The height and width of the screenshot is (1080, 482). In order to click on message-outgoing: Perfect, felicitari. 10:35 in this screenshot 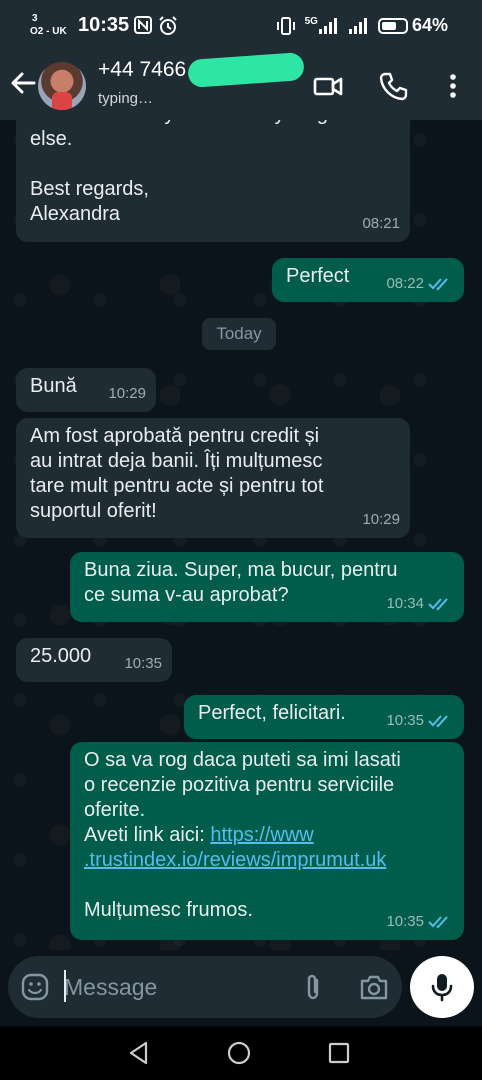, I will do `click(324, 717)`.